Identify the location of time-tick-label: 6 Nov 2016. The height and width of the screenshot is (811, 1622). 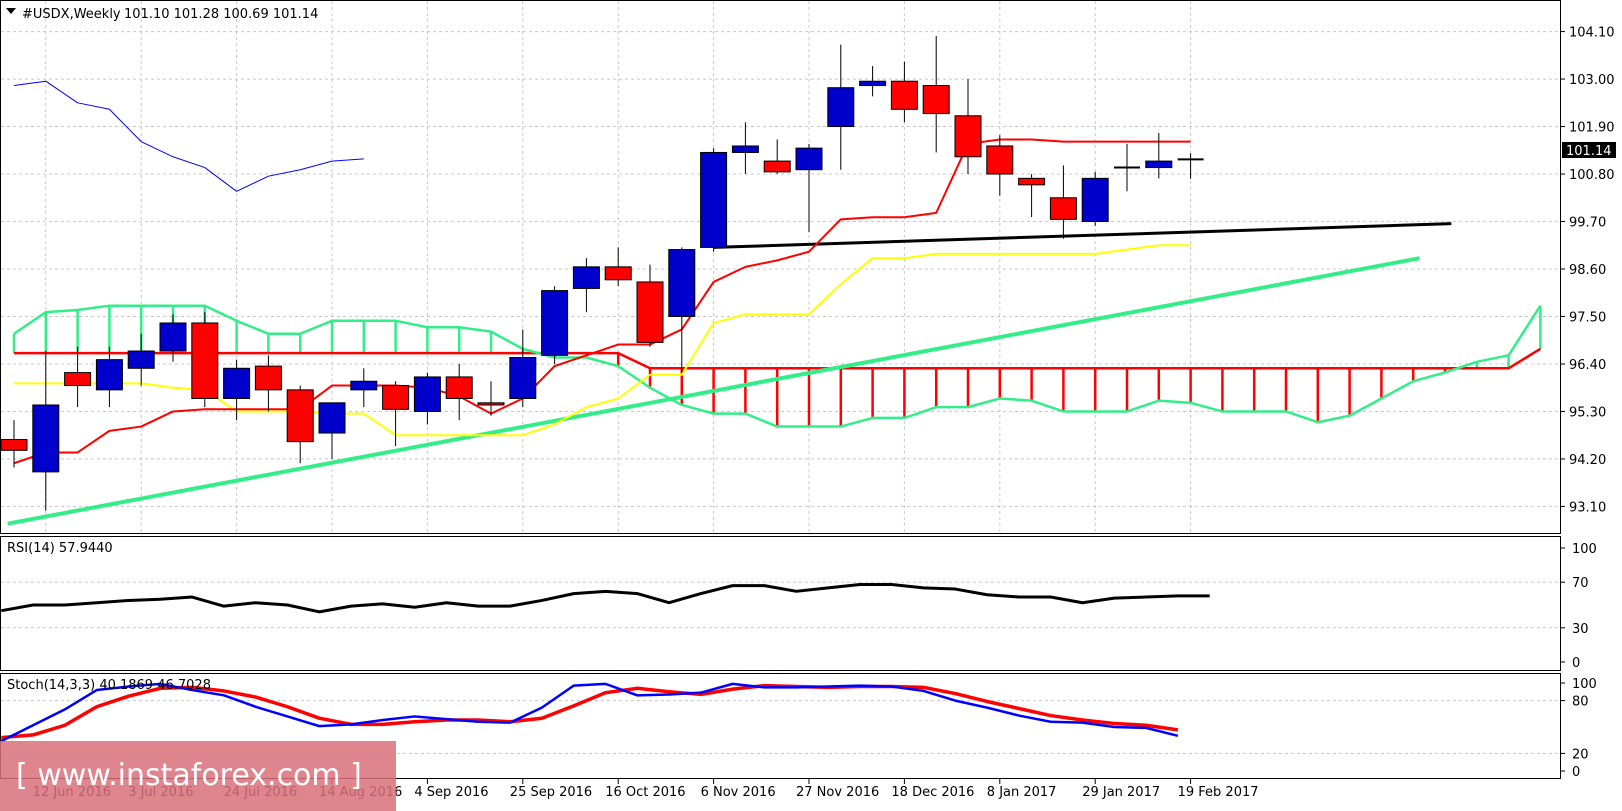
(738, 792).